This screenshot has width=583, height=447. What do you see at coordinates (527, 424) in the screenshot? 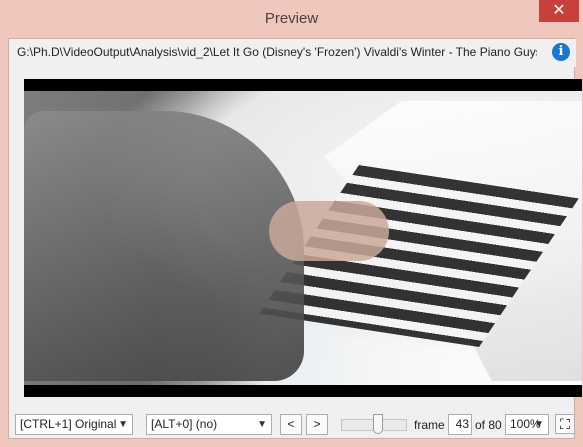
I see `zoom-select: 100% ▼` at bounding box center [527, 424].